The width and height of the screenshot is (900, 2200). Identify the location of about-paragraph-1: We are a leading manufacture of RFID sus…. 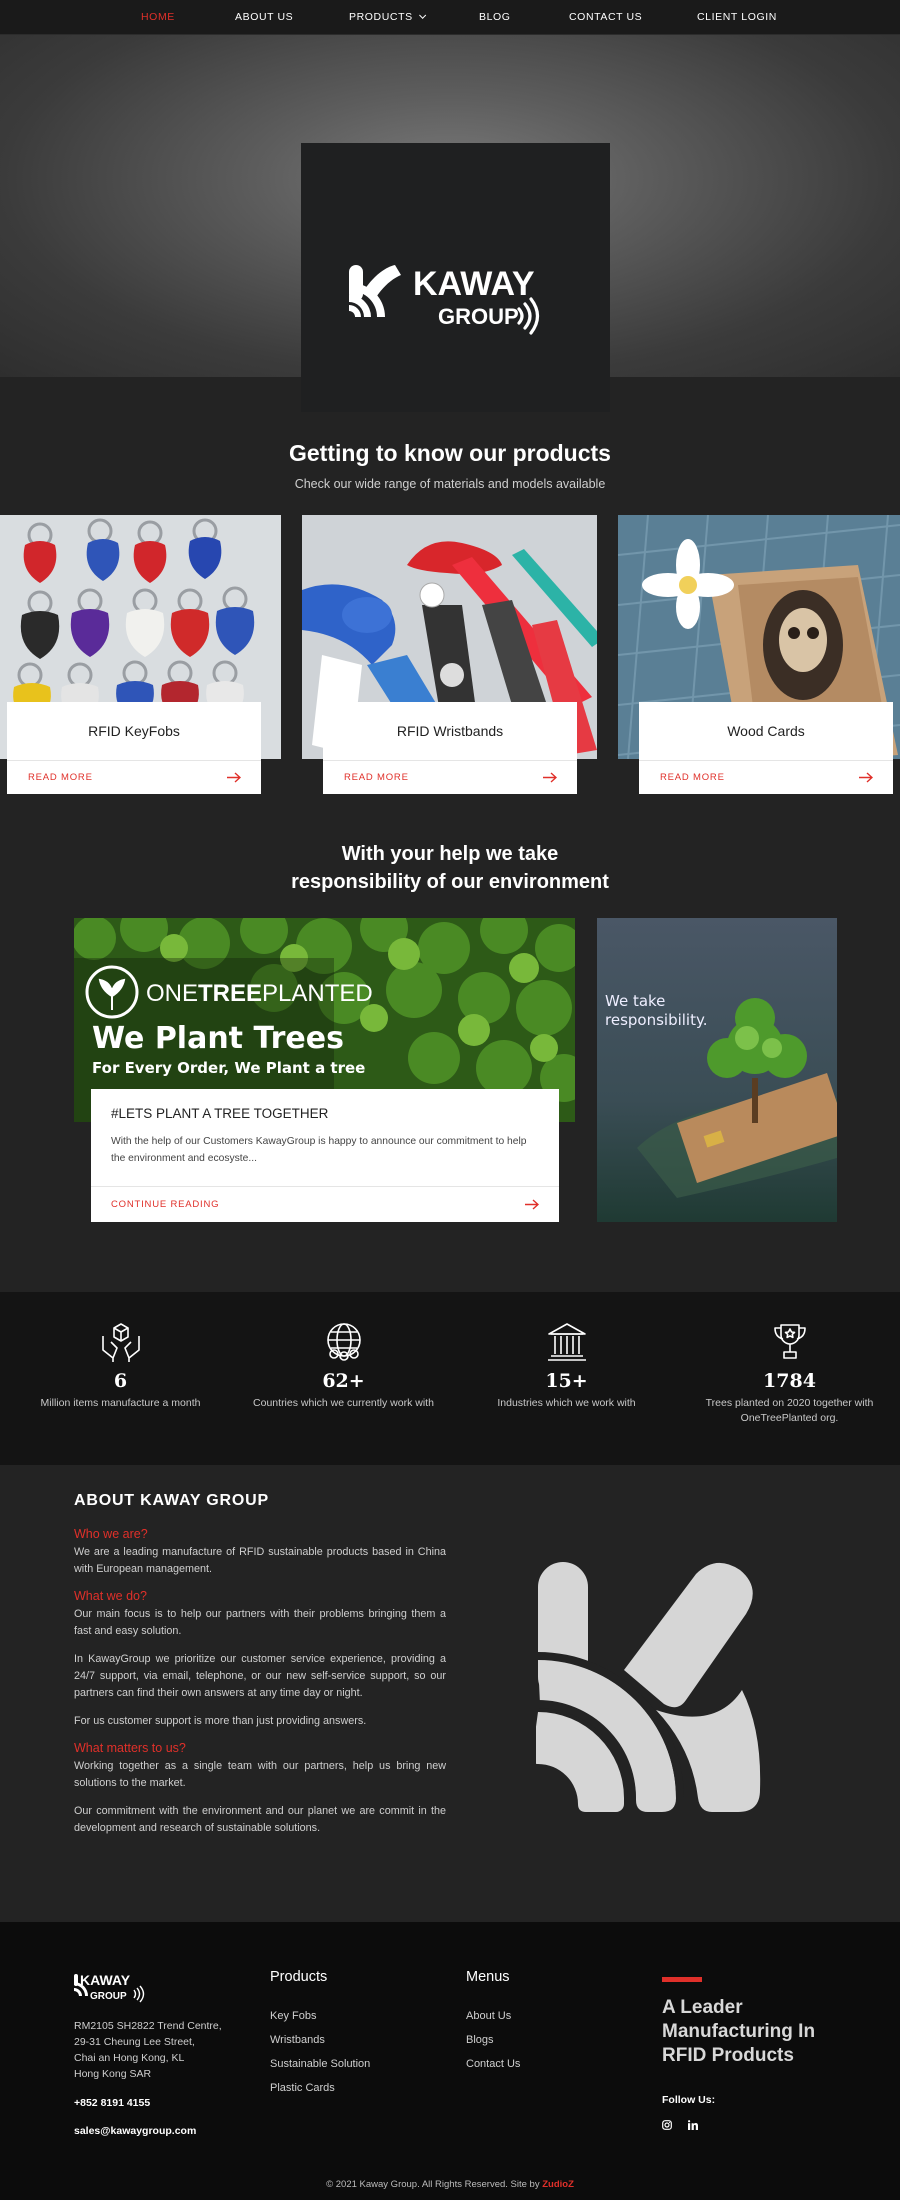
(260, 1560).